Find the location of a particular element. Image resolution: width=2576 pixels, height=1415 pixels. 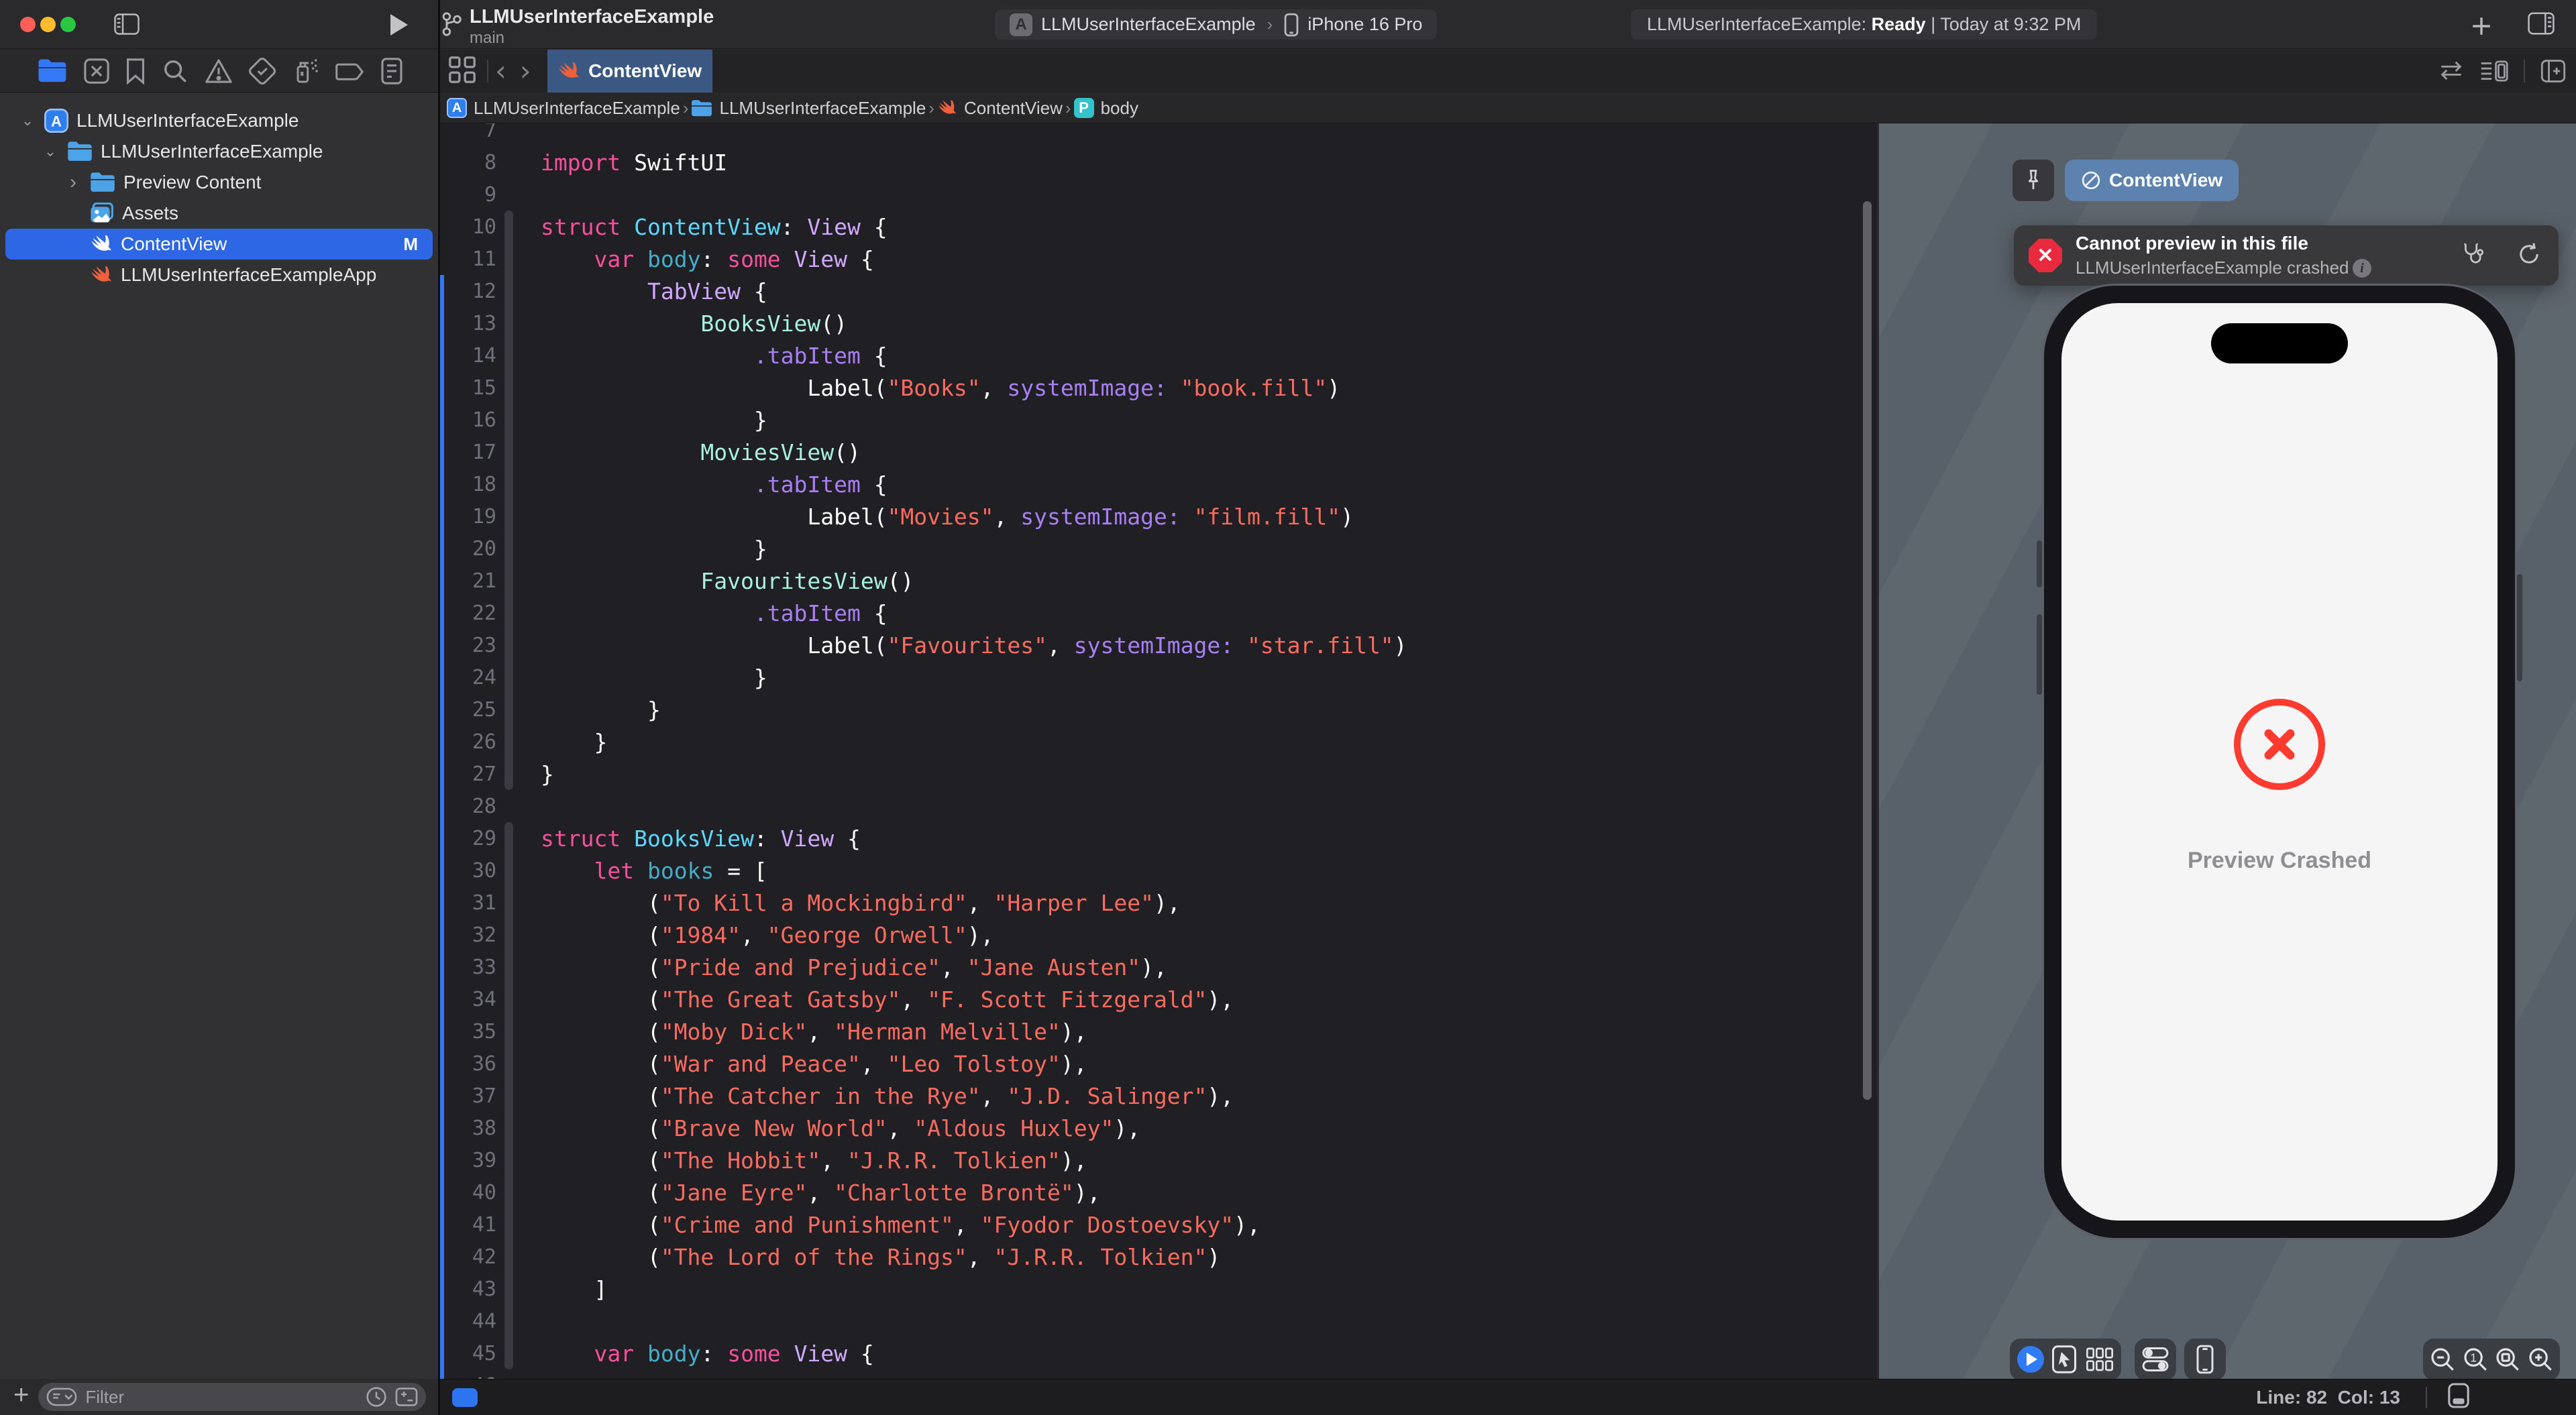

info-icon: i is located at coordinates (2362, 268).